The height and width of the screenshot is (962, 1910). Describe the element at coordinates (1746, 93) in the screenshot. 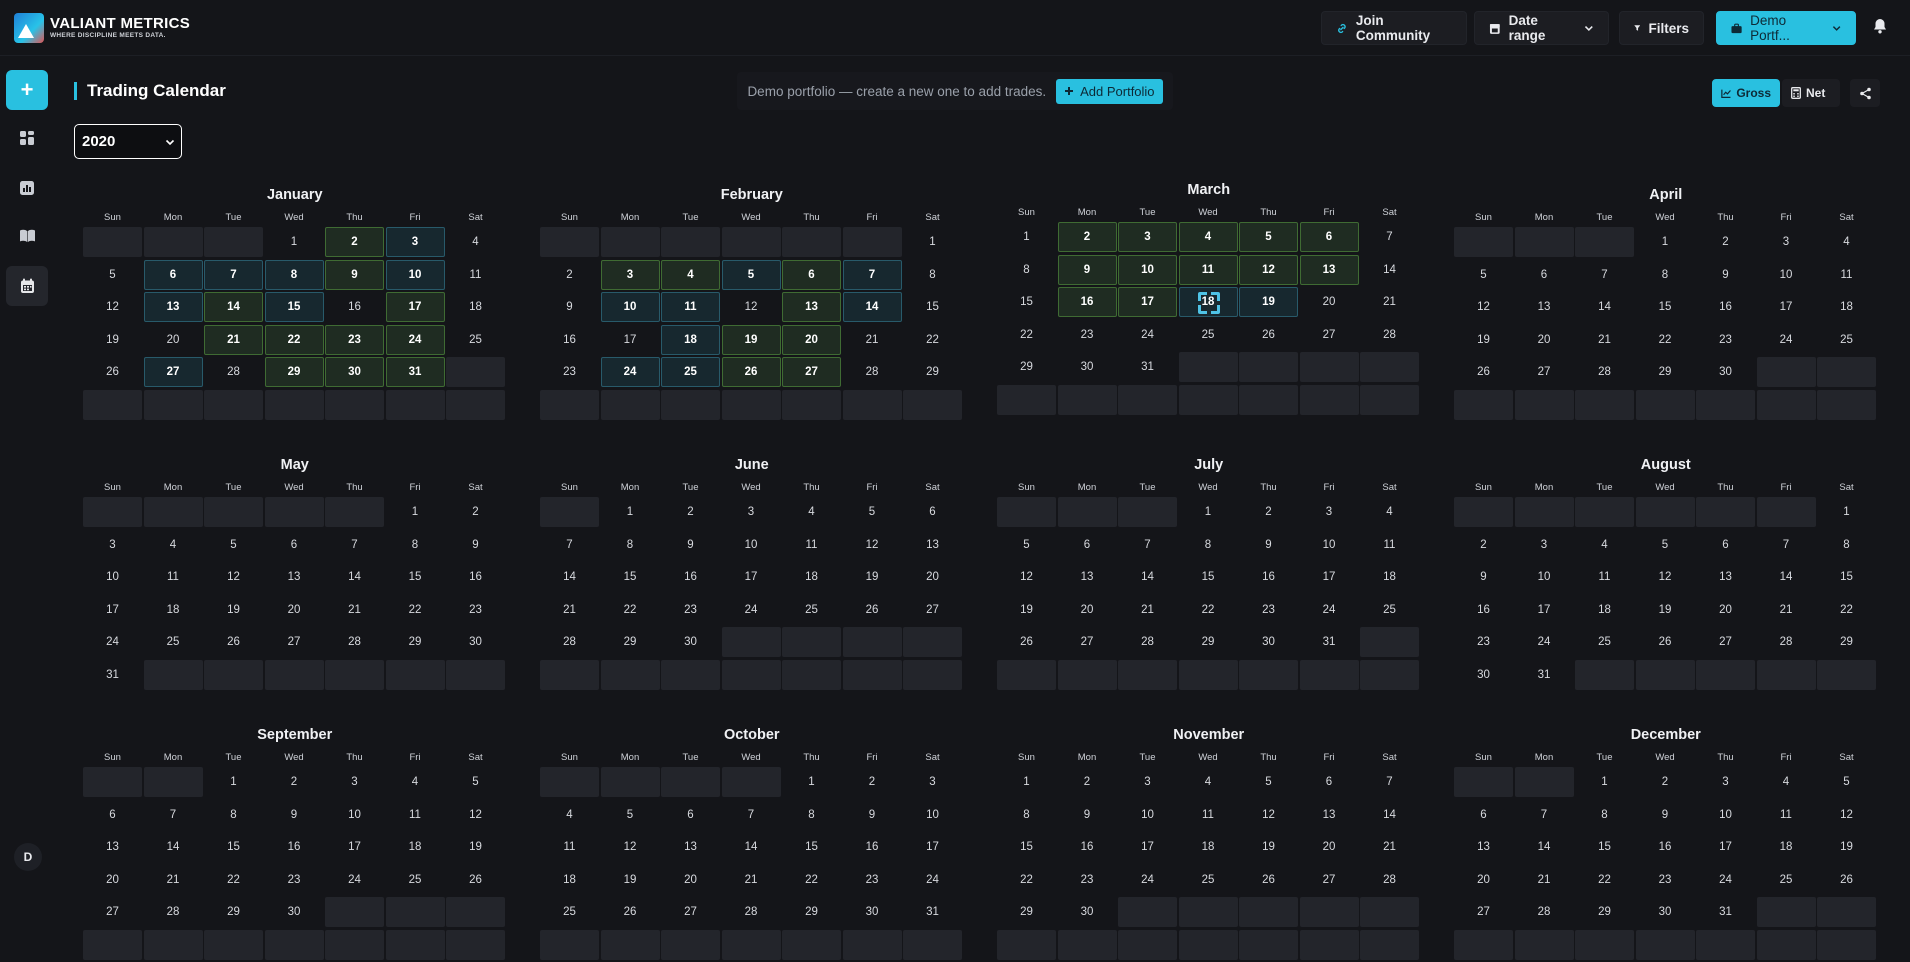

I see `gross-toggle: Gross` at that location.